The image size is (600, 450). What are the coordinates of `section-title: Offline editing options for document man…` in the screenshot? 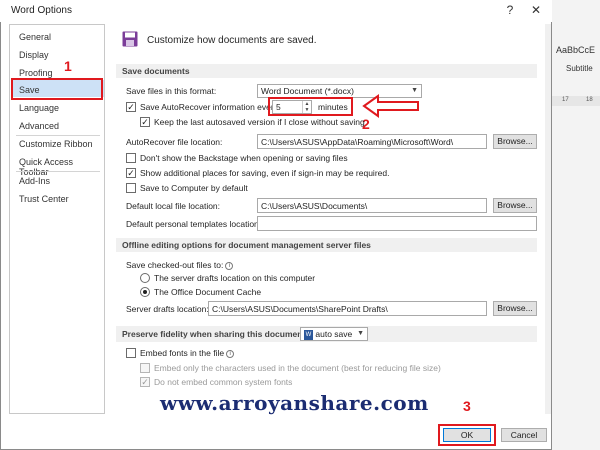 It's located at (246, 245).